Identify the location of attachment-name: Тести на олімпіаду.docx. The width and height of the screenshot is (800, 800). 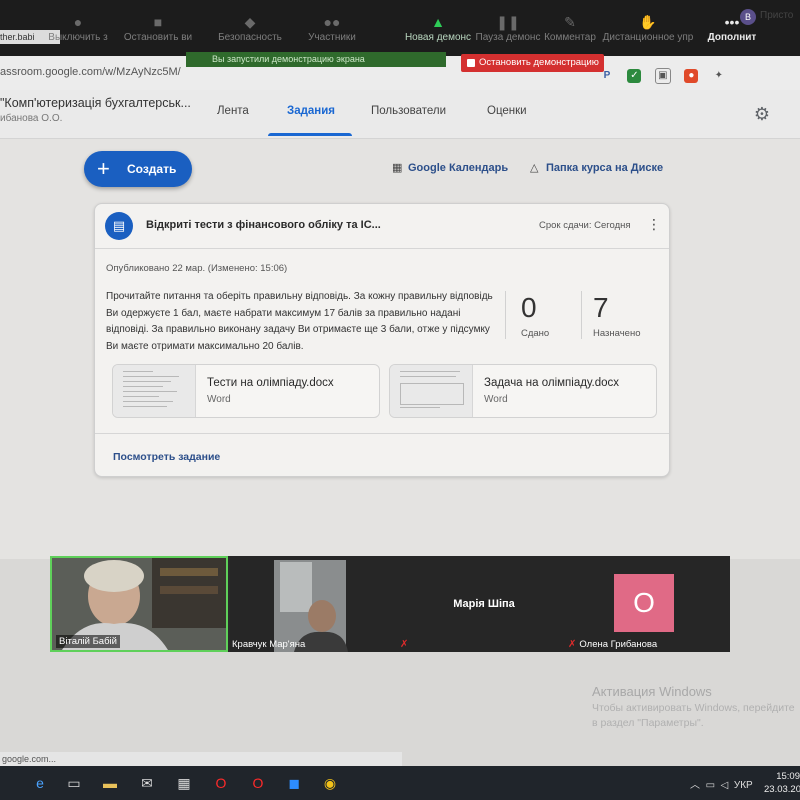
(270, 383).